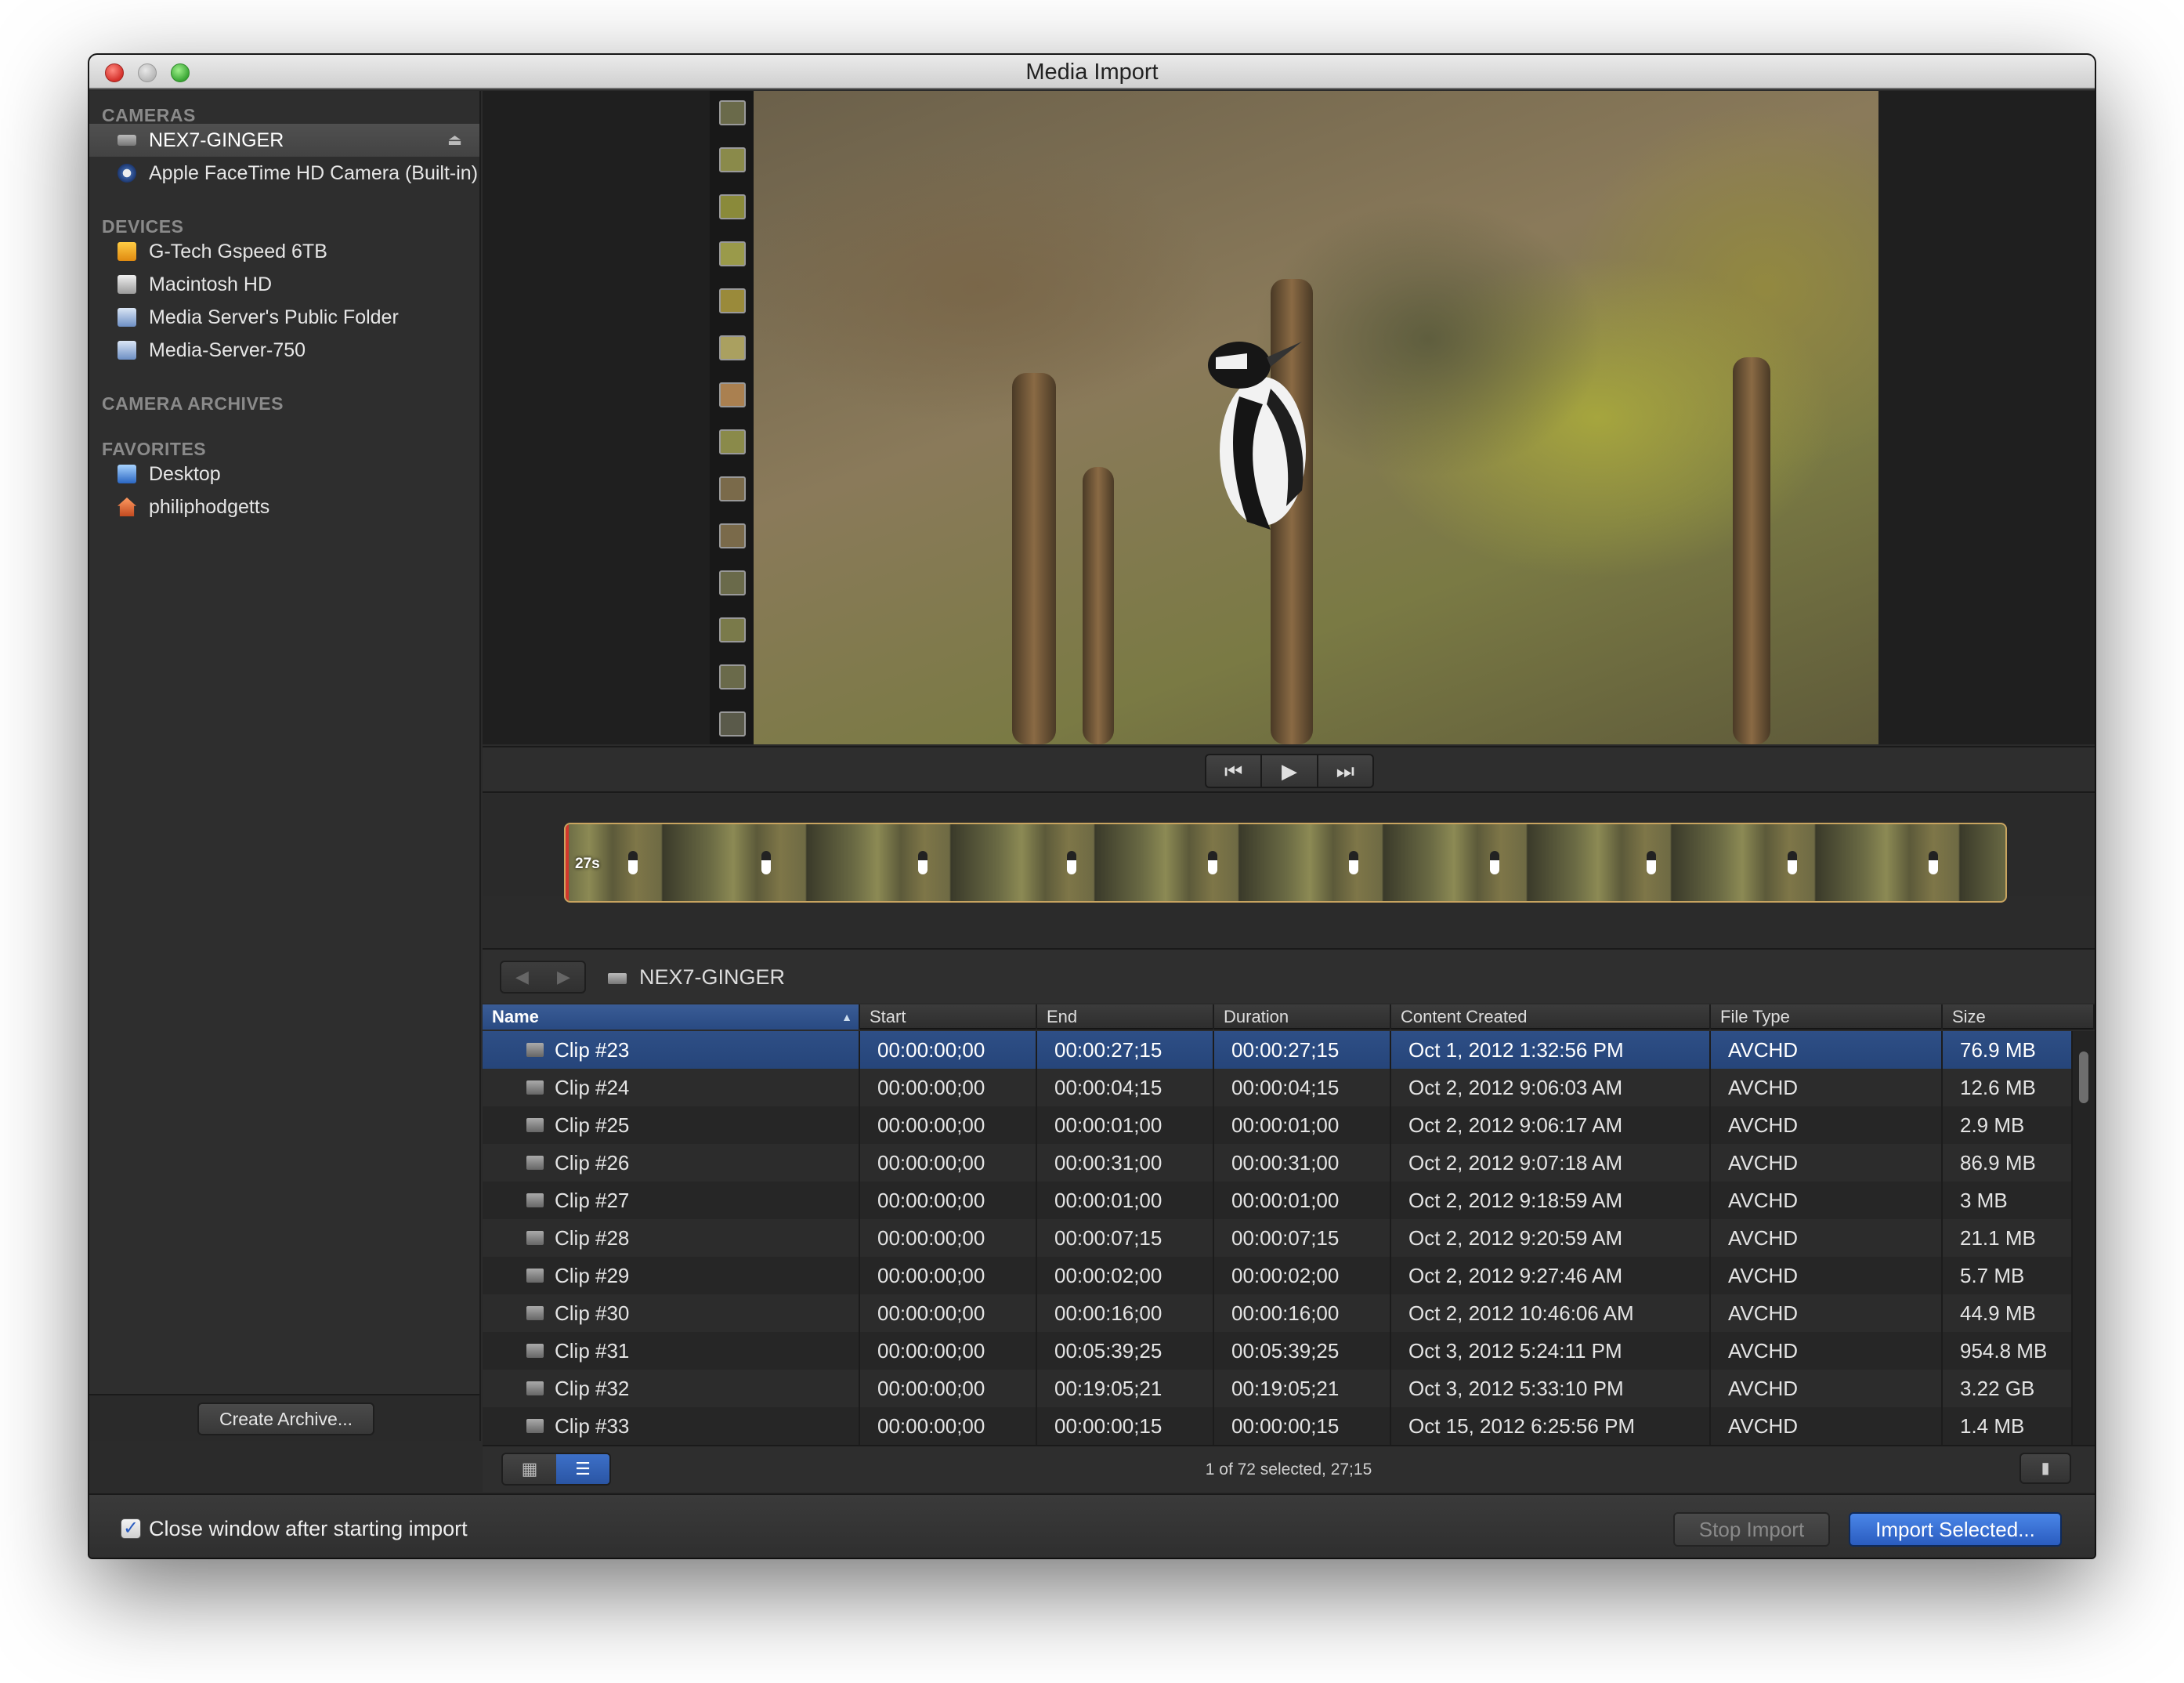 The image size is (2184, 1683). What do you see at coordinates (1125, 1238) in the screenshot?
I see `cell-end: 00:00:07;15` at bounding box center [1125, 1238].